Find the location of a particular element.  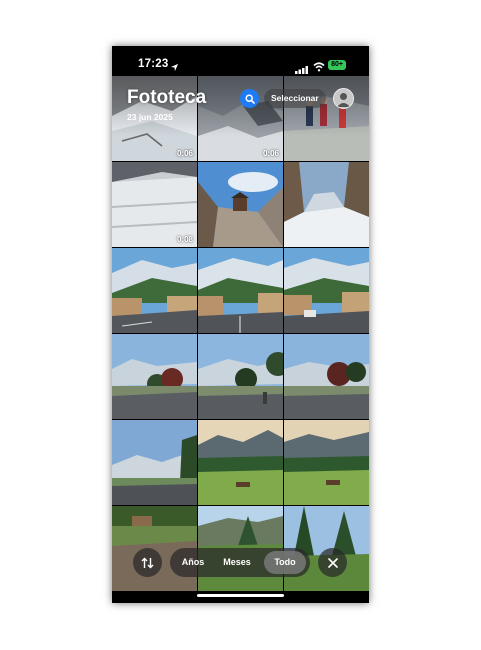

search-button is located at coordinates (249, 98).